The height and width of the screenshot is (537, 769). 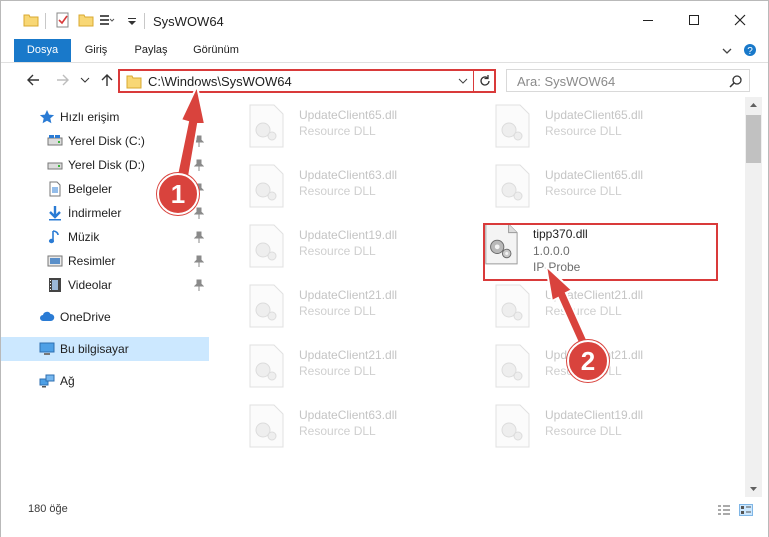 I want to click on address-row: C:\Windows\SysWOW64 Ara: SysWOW64, so click(x=384, y=80).